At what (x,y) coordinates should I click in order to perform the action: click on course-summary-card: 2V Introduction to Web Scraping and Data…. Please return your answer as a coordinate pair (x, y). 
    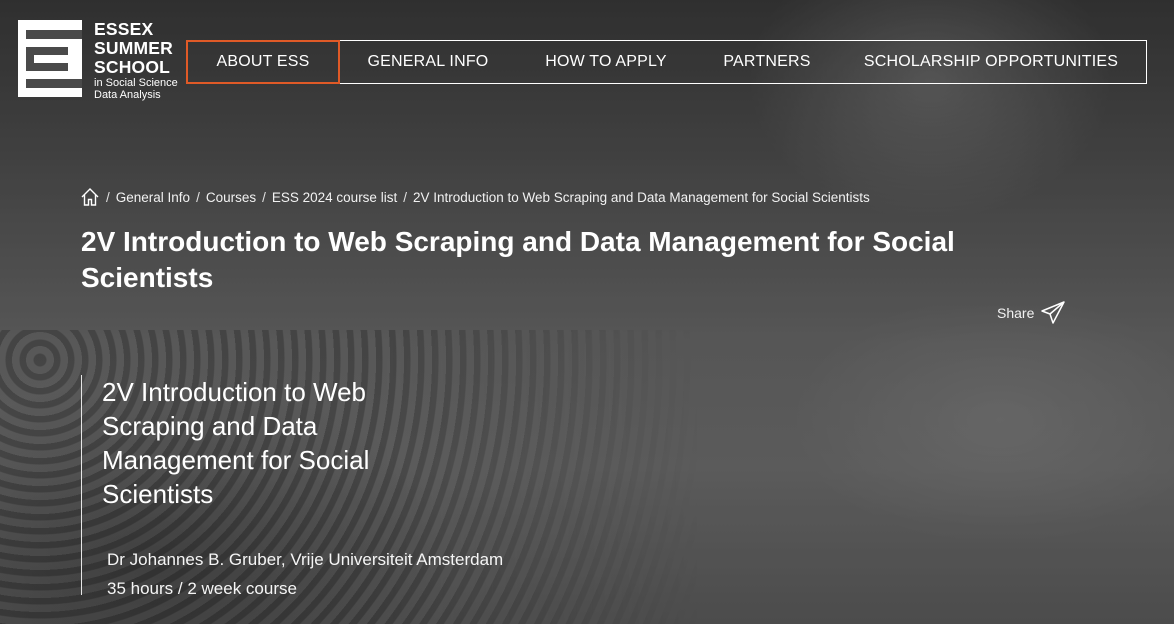
    Looking at the image, I should click on (292, 486).